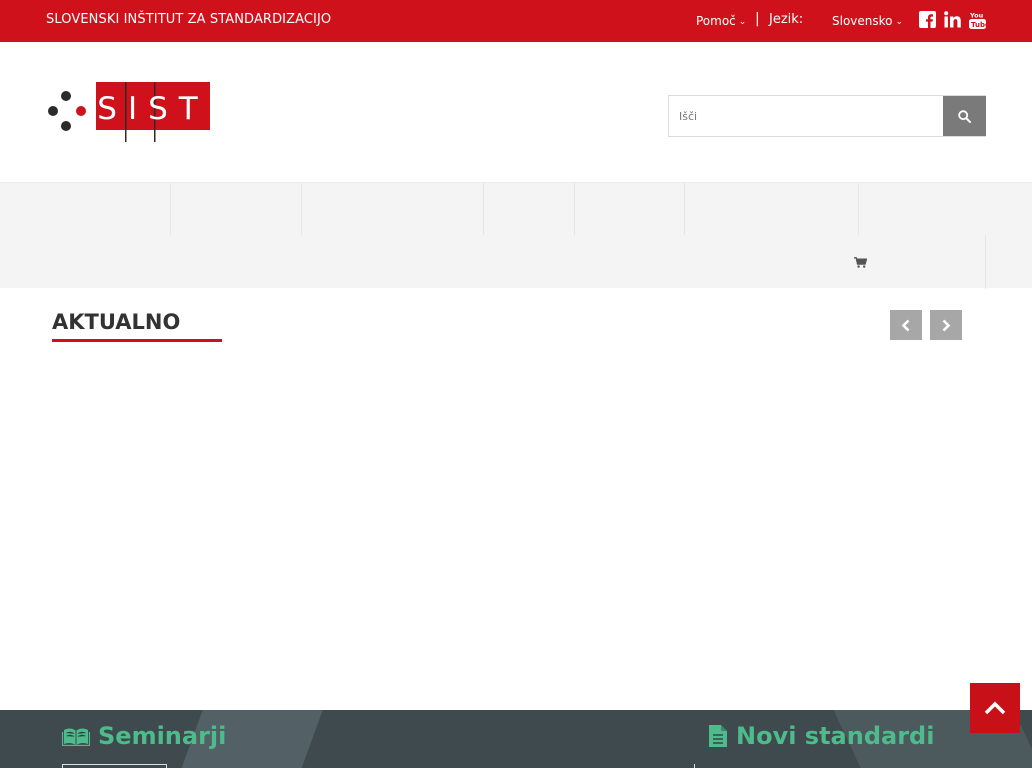 This screenshot has height=768, width=1032. I want to click on main-navigation, so click(516, 235).